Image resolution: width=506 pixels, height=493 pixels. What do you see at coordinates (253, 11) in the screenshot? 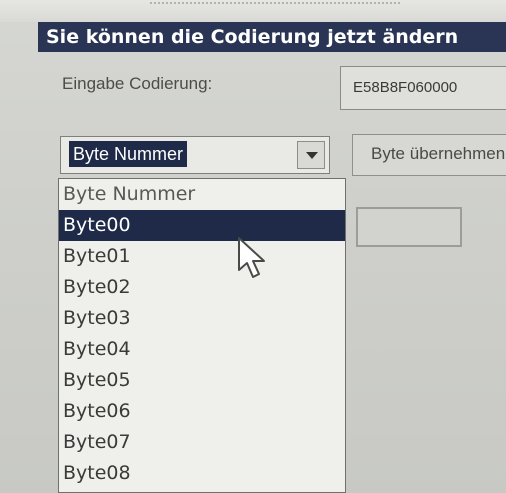
I see `title-strip` at bounding box center [253, 11].